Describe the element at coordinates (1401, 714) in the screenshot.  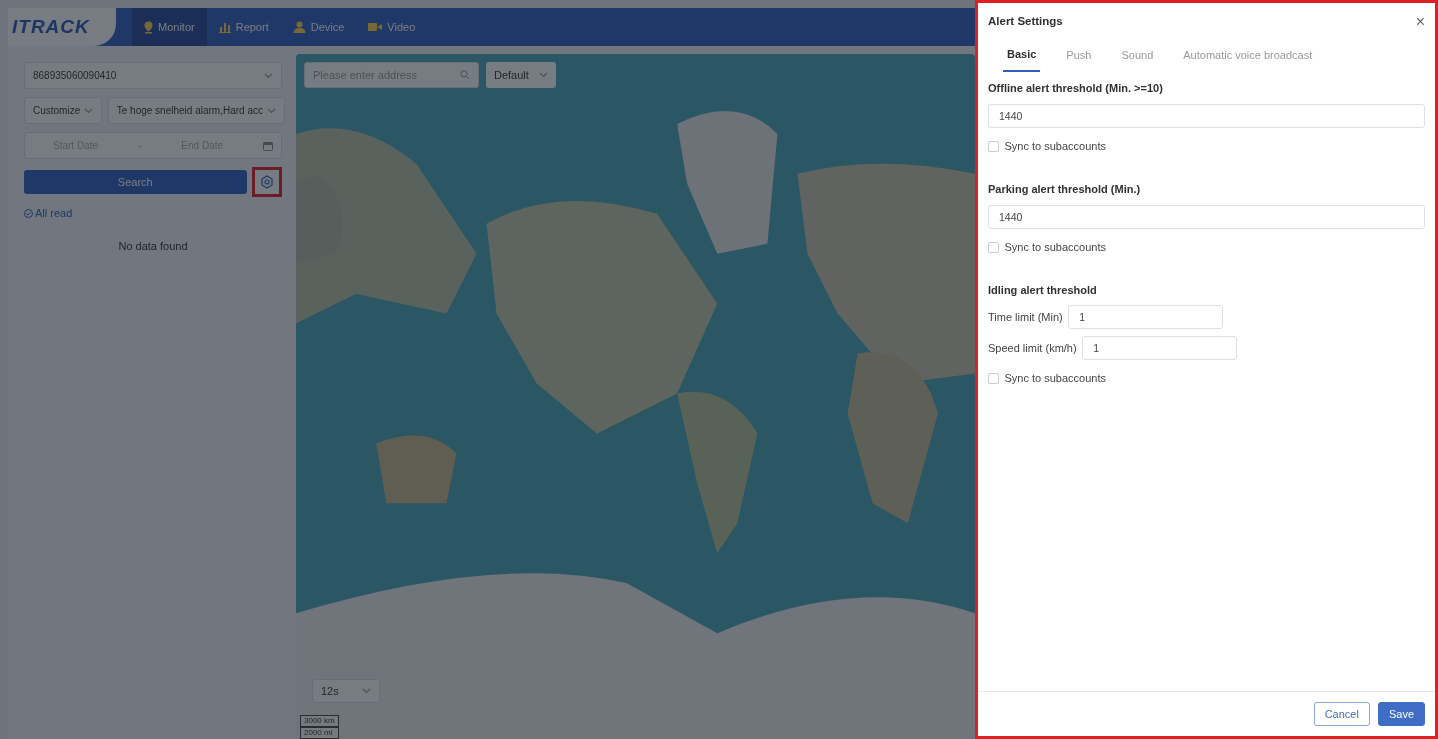
I see `save-button: Save` at that location.